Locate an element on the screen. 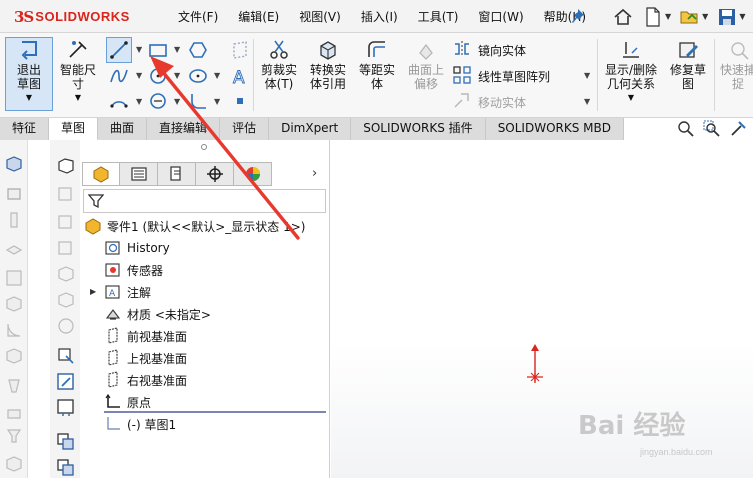  menu-file: 文件(F) is located at coordinates (198, 16).